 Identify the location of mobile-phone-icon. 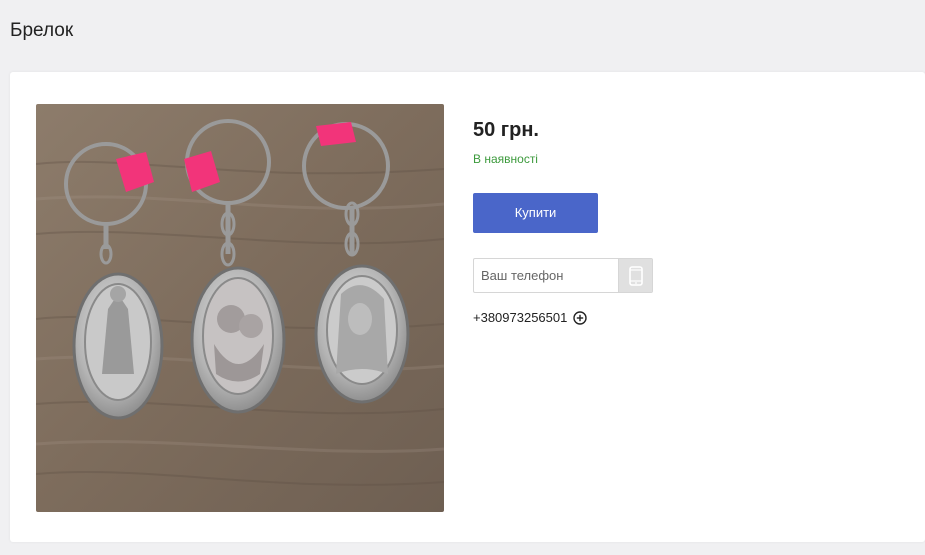
(635, 275).